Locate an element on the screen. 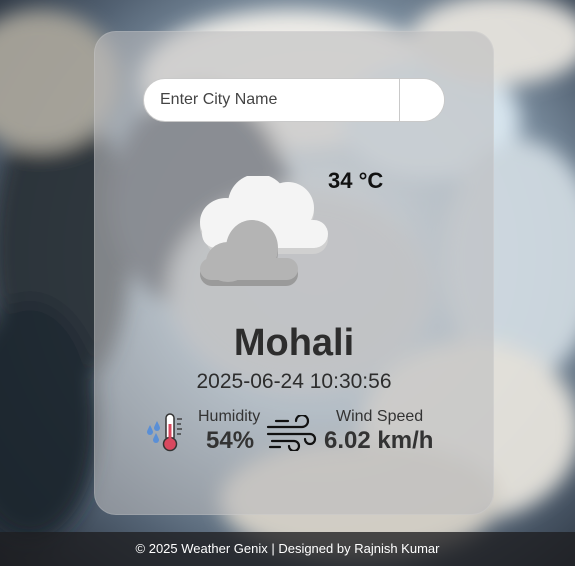  search-bar is located at coordinates (294, 100).